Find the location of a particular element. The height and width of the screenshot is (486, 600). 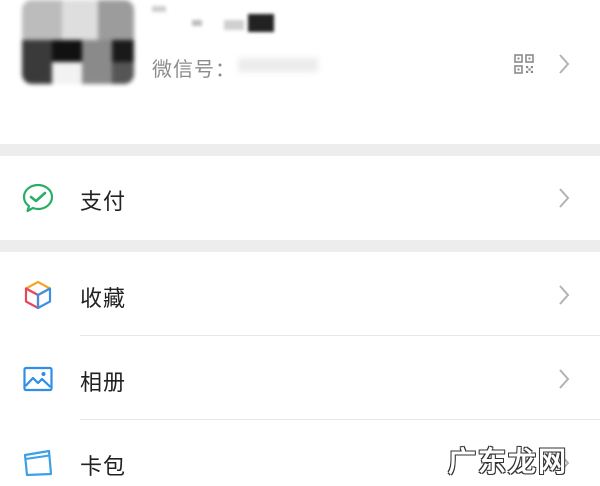

card-wallet-icon is located at coordinates (38, 463).